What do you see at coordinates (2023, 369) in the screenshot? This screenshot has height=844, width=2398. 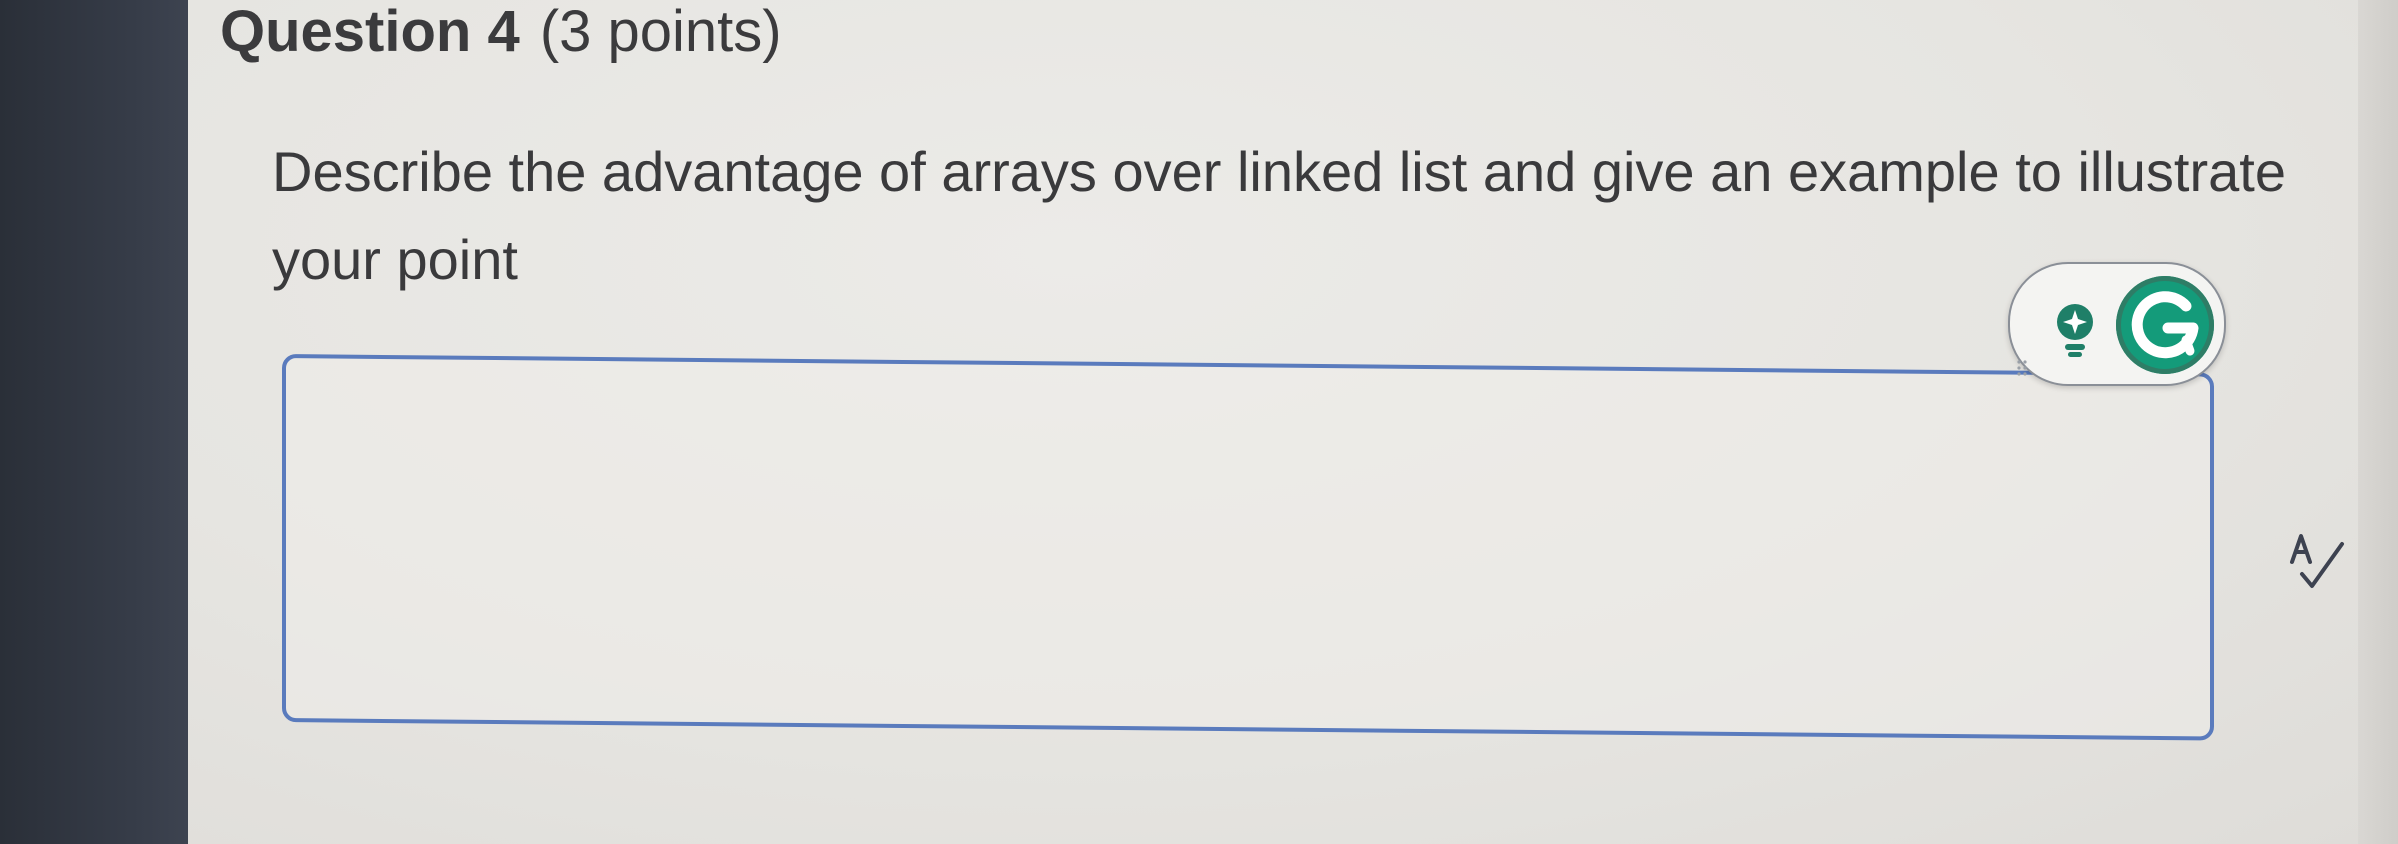 I see `drag-handle-icon` at bounding box center [2023, 369].